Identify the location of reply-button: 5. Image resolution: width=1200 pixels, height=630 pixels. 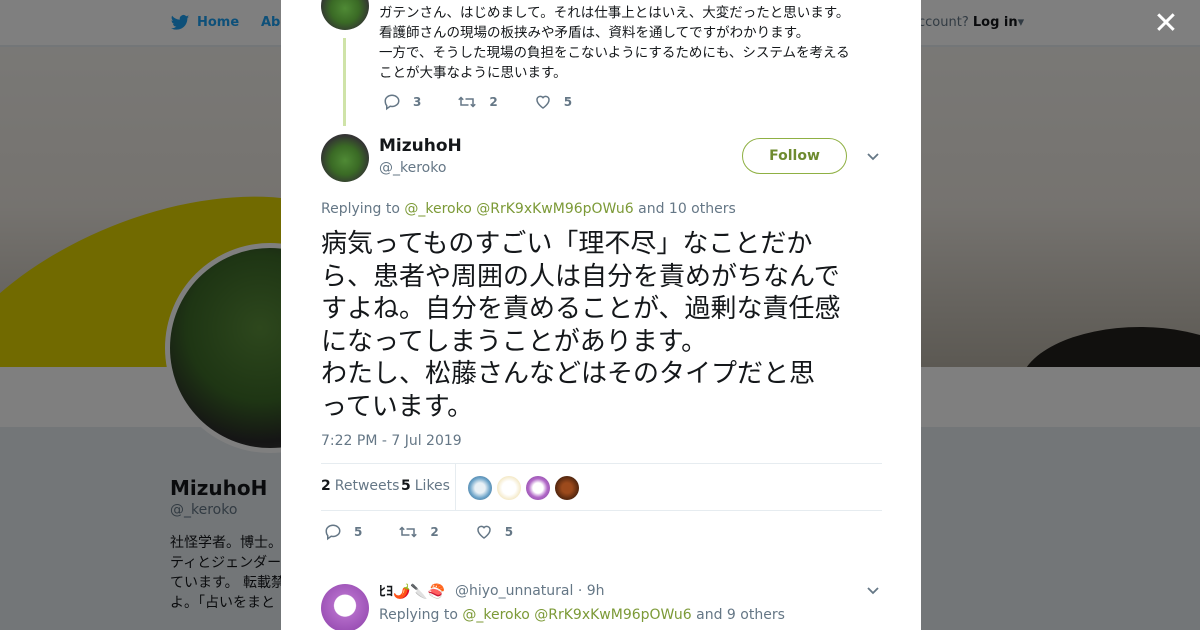
(343, 532).